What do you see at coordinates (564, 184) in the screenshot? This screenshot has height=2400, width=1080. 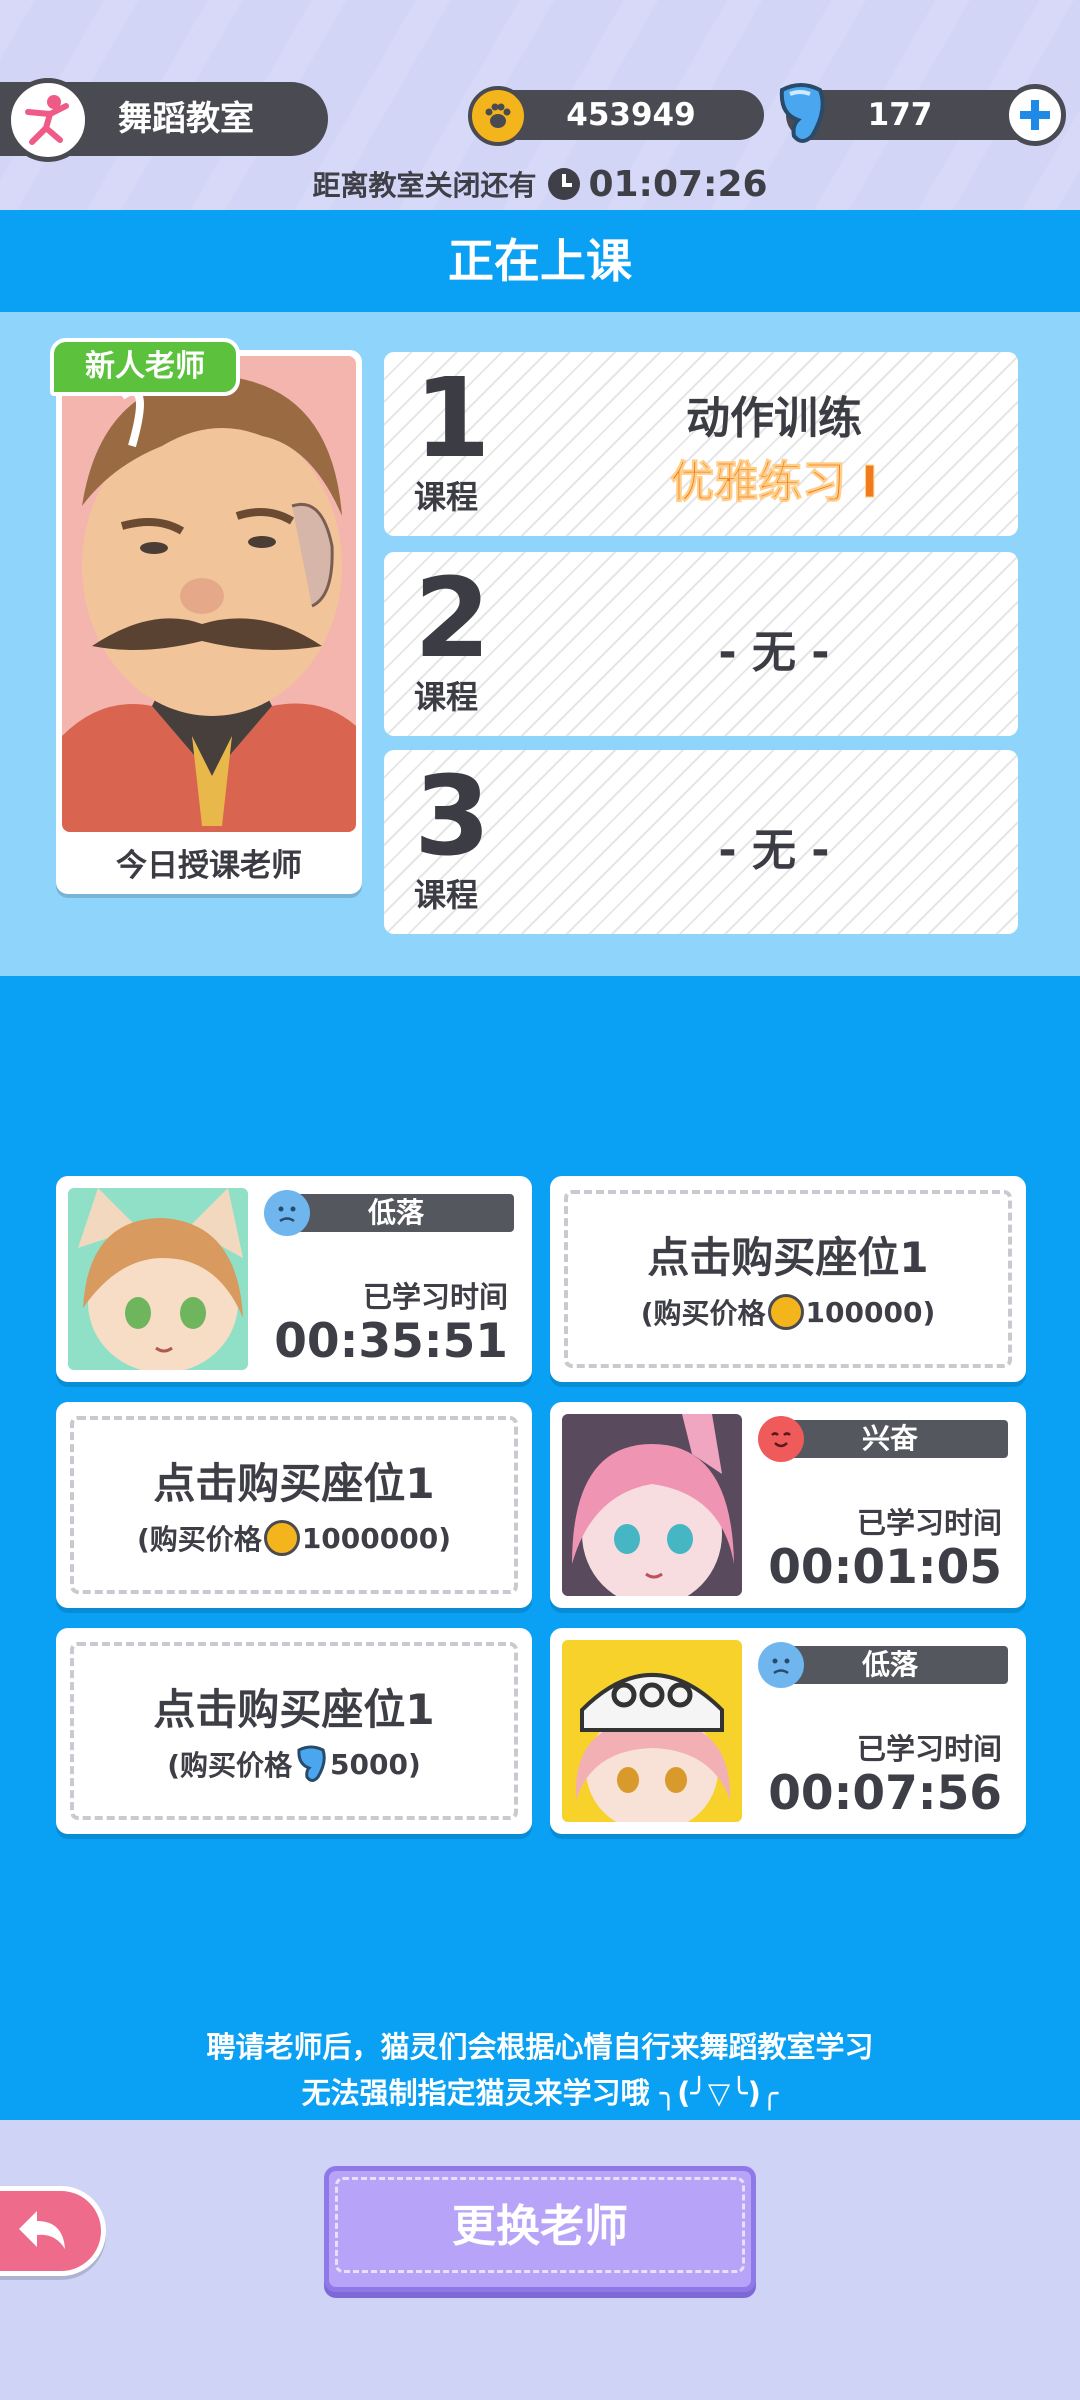 I see `clock-icon` at bounding box center [564, 184].